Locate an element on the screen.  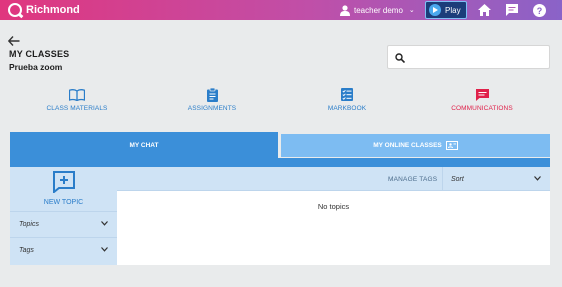
clipboard-icon is located at coordinates (212, 94).